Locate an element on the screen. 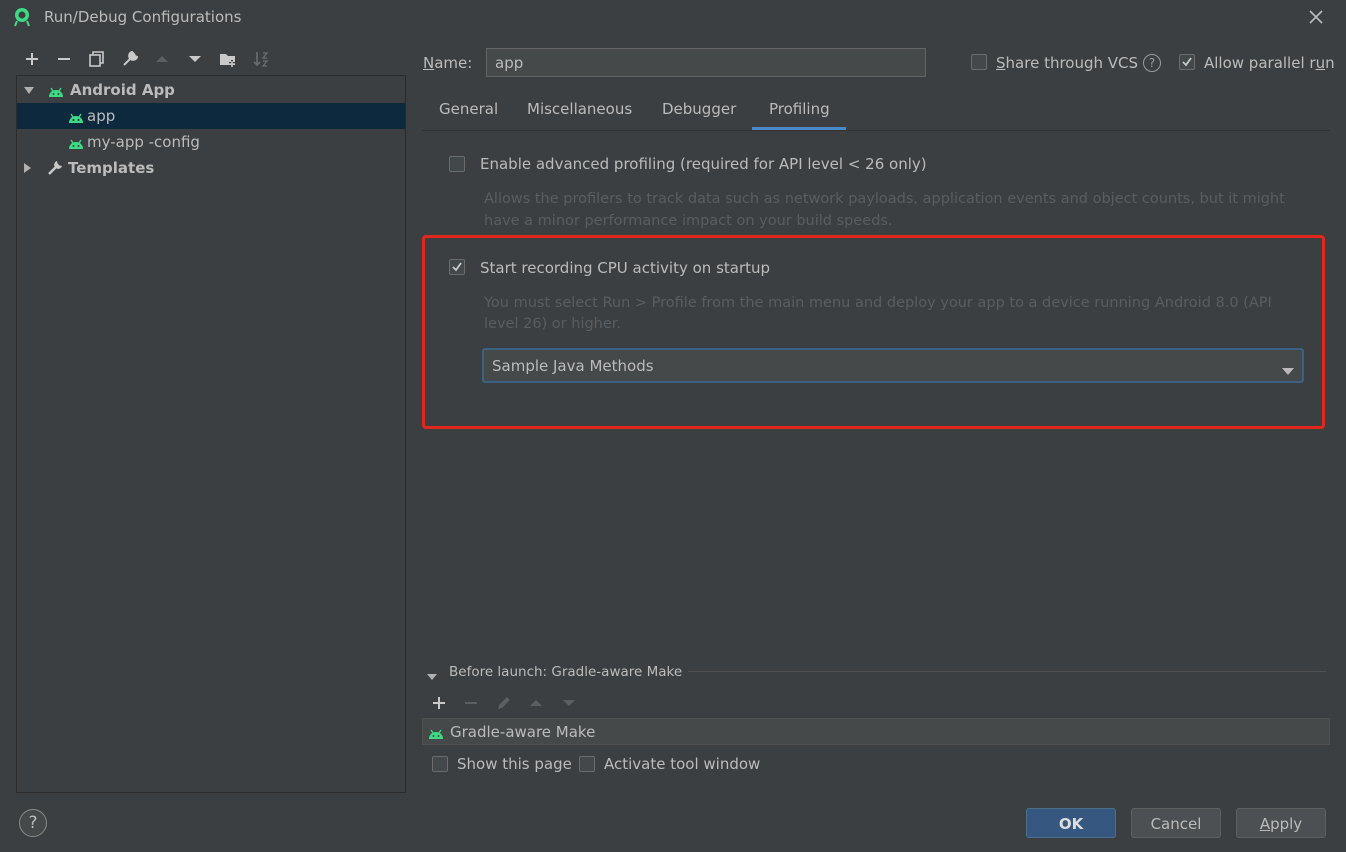  tree-node-label: Templates is located at coordinates (111, 168).